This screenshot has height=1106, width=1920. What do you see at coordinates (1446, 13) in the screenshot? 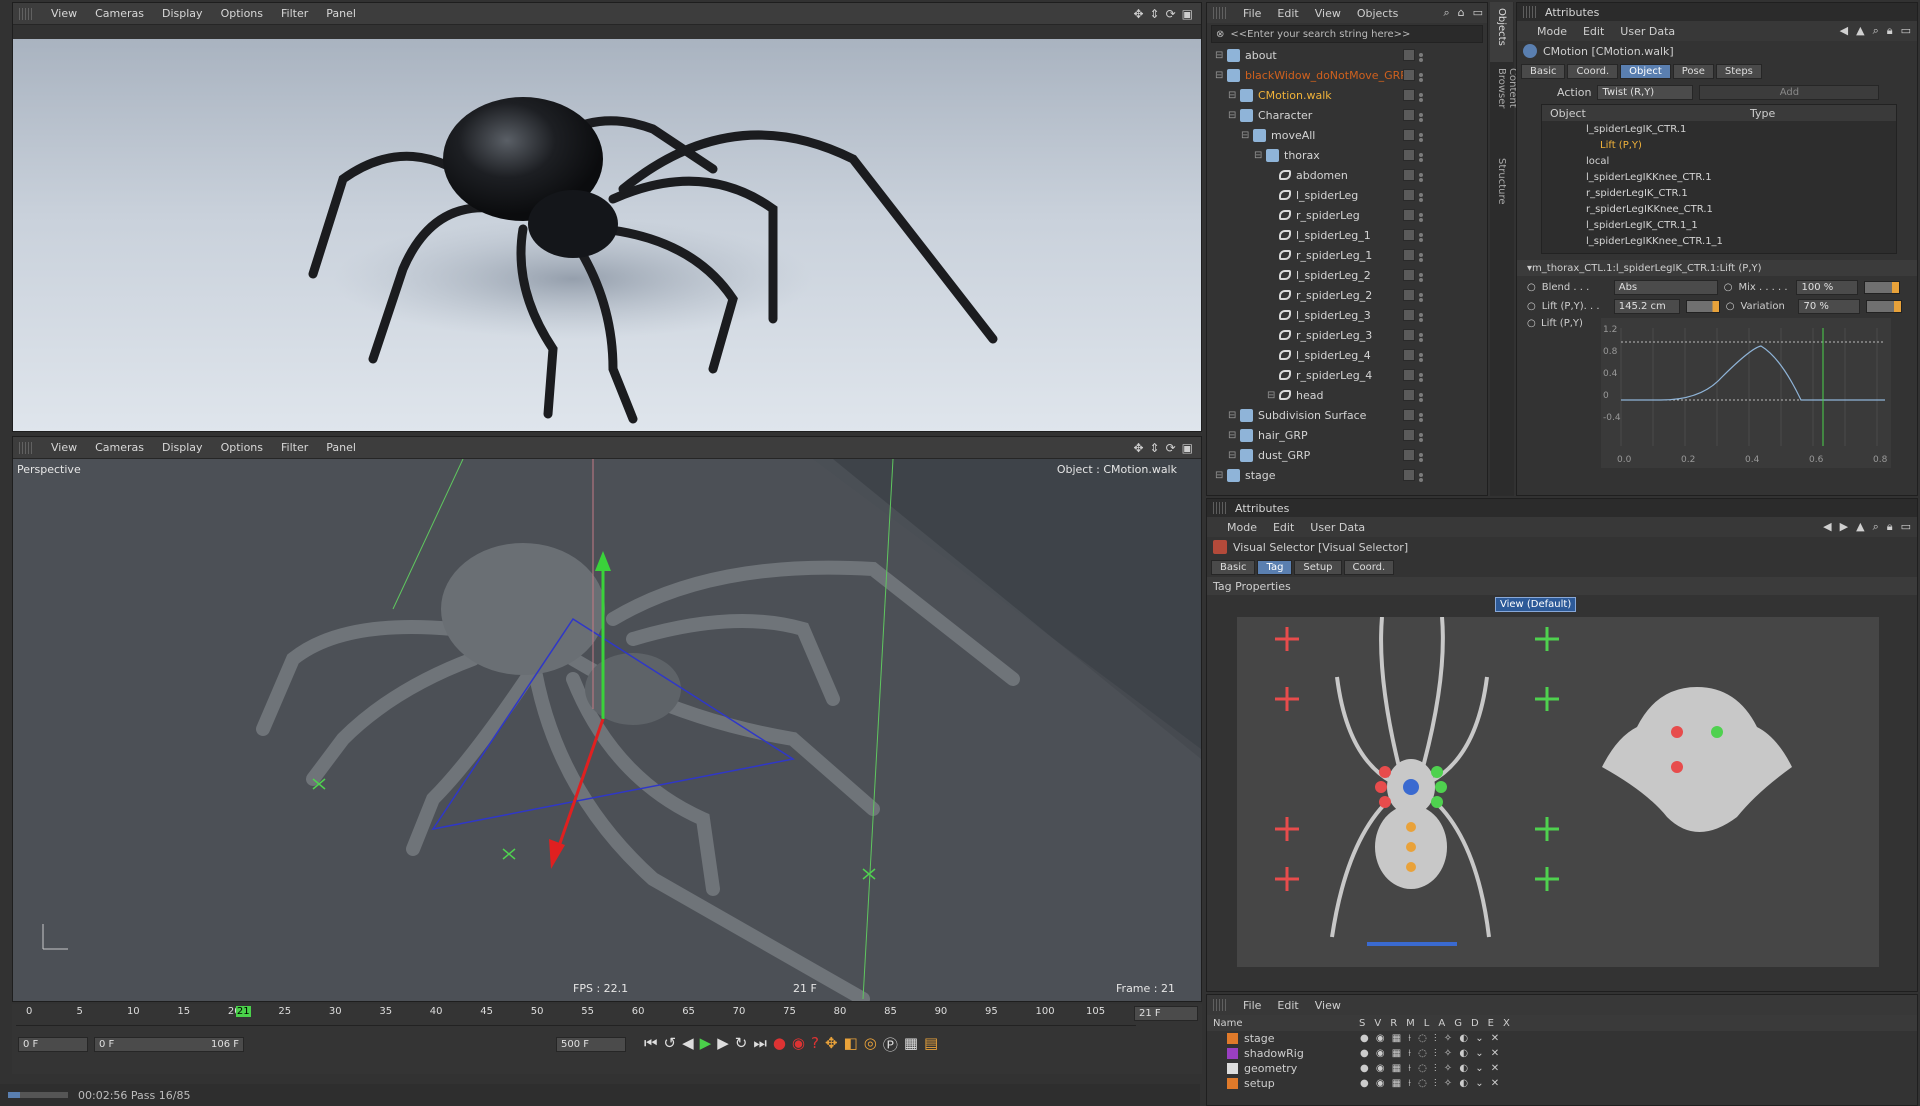
I see `search-icon: ⌕` at bounding box center [1446, 13].